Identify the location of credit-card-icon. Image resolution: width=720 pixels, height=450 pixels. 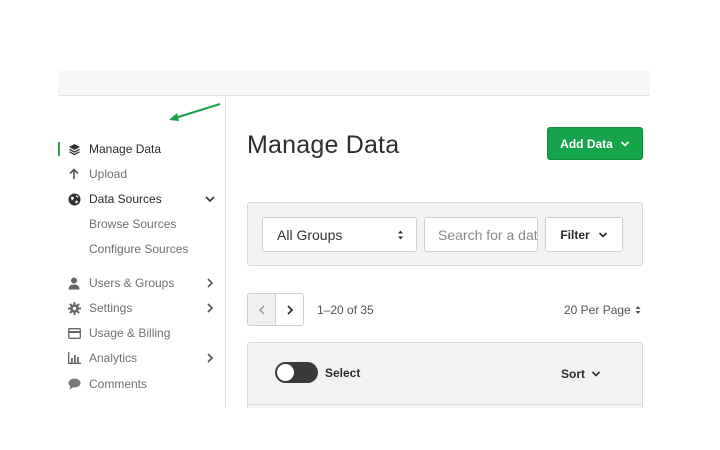
(74, 333).